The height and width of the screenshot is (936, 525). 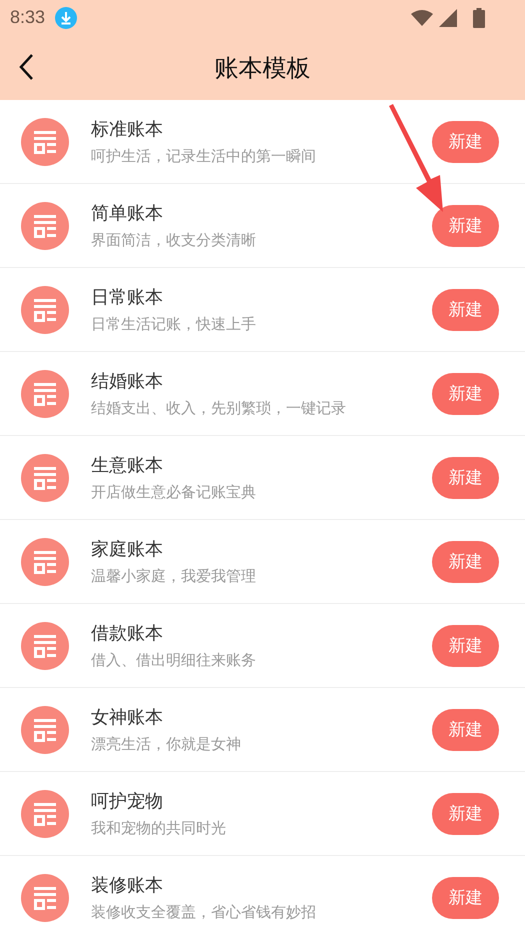 I want to click on template-description: 借入、借出明细往来账务, so click(x=174, y=660).